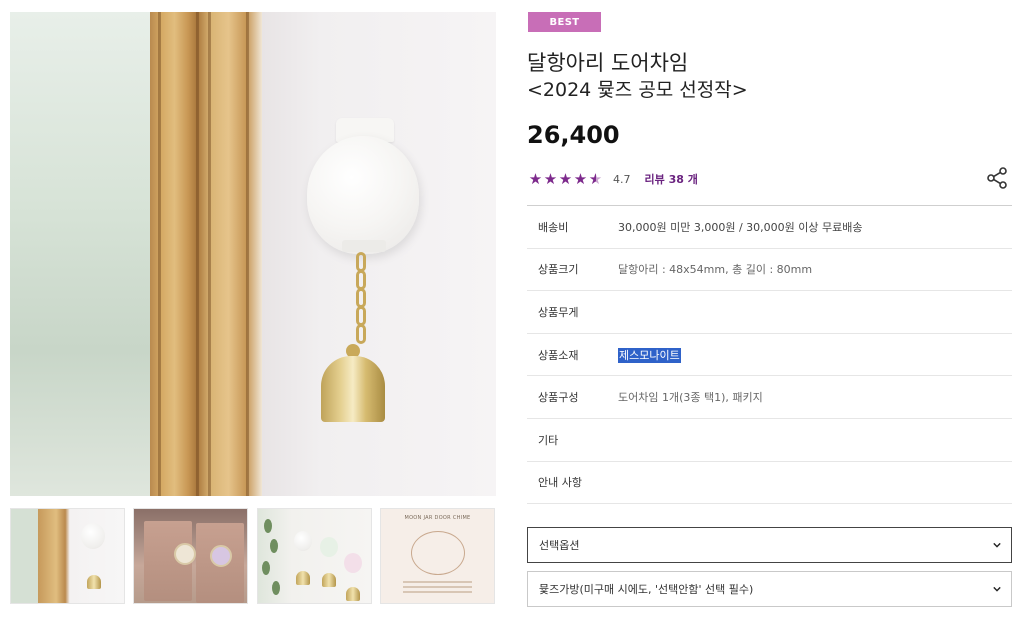 Image resolution: width=1024 pixels, height=618 pixels. What do you see at coordinates (558, 270) in the screenshot?
I see `spec-label: 상품크기` at bounding box center [558, 270].